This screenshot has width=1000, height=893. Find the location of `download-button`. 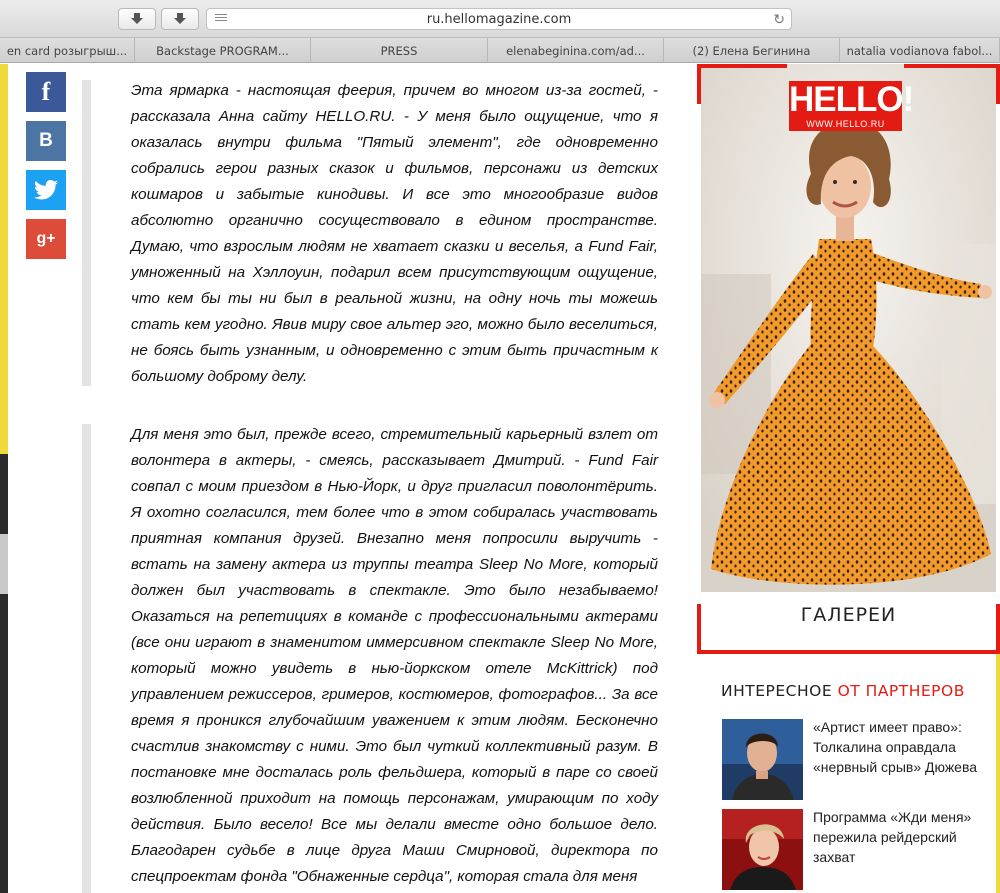

download-button is located at coordinates (137, 19).